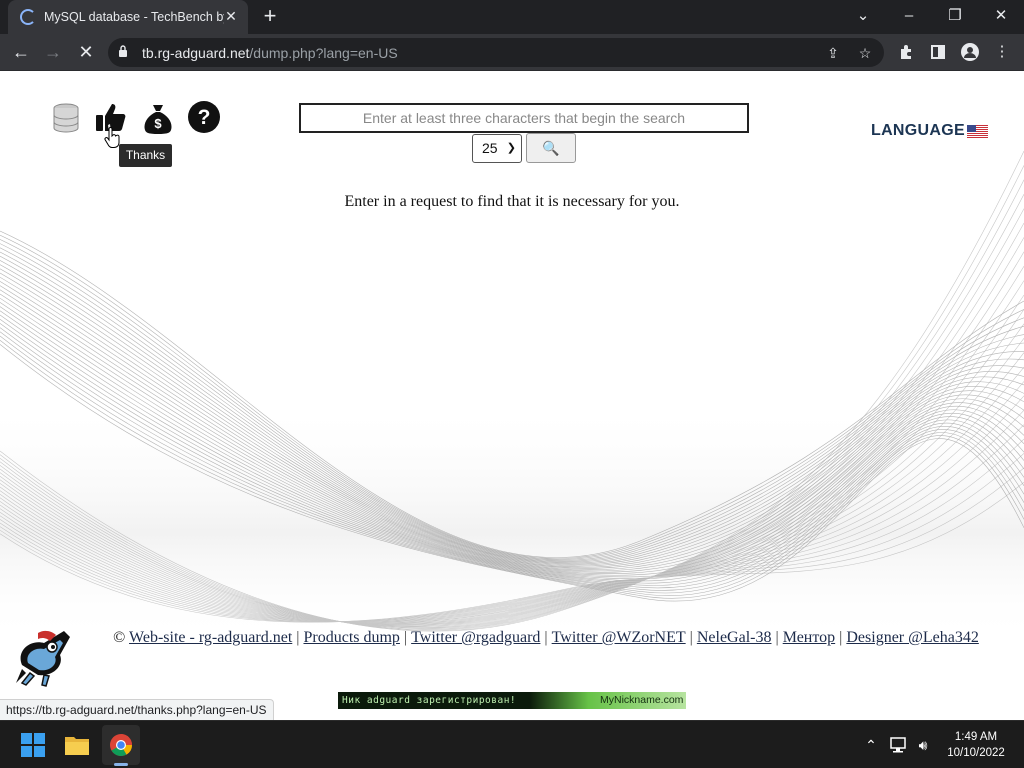 The width and height of the screenshot is (1024, 768). I want to click on mascot-logo-icon, so click(43, 658).